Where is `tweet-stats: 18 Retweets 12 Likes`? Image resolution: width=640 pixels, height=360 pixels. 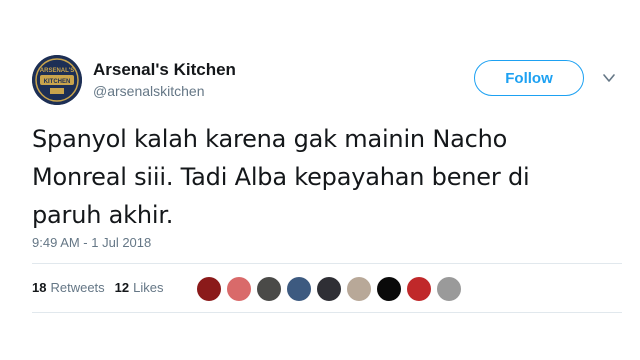 tweet-stats: 18 Retweets 12 Likes is located at coordinates (98, 287).